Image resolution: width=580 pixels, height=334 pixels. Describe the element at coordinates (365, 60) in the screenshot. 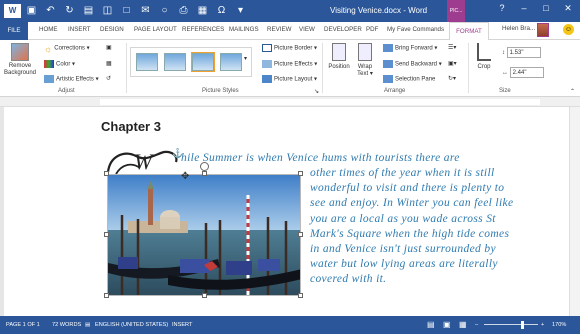

I see `wrap-text-button: Wrap Text ▾` at that location.